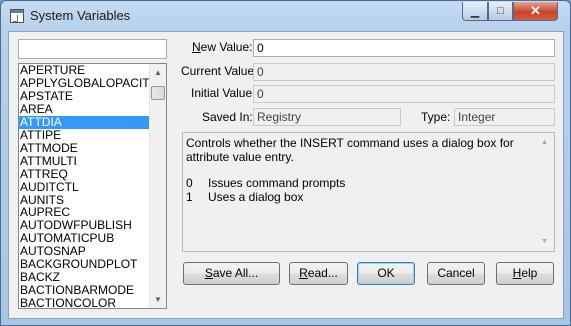  I want to click on saved-in-field: Registry, so click(327, 117).